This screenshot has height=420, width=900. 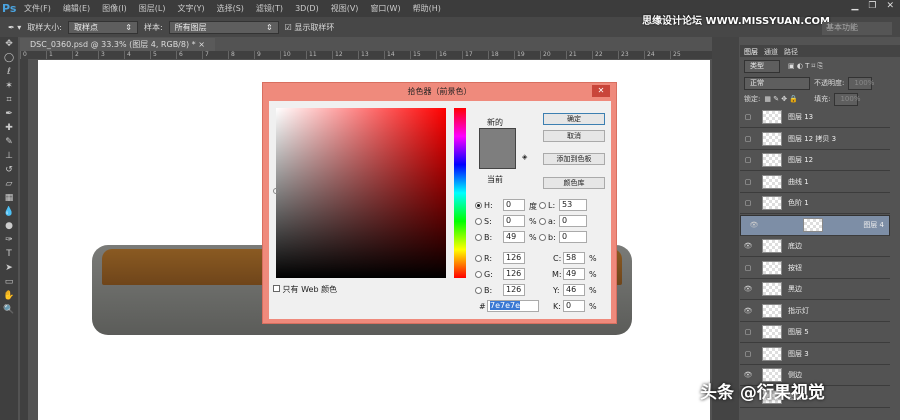 What do you see at coordinates (460, 193) in the screenshot?
I see `hue-slider` at bounding box center [460, 193].